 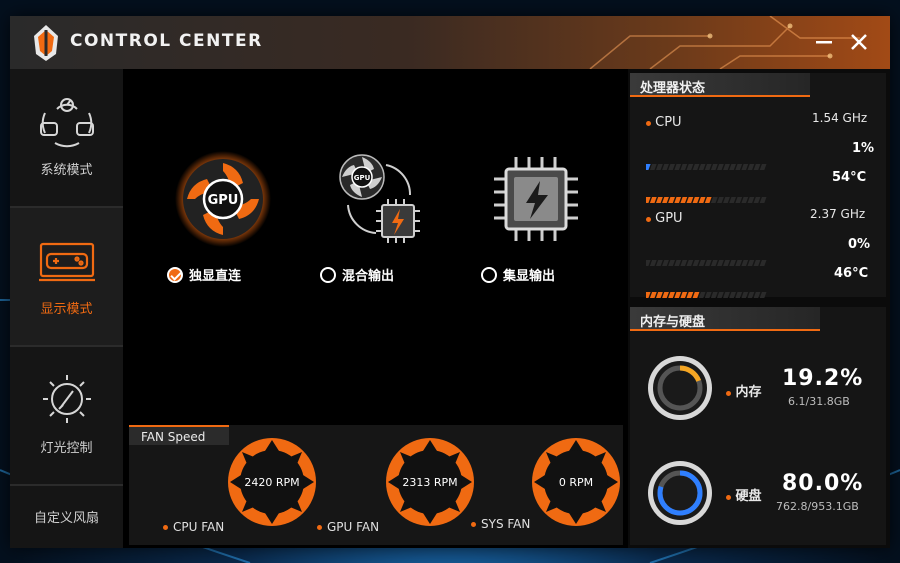 I want to click on memory-percent: 19.2%, so click(x=823, y=378).